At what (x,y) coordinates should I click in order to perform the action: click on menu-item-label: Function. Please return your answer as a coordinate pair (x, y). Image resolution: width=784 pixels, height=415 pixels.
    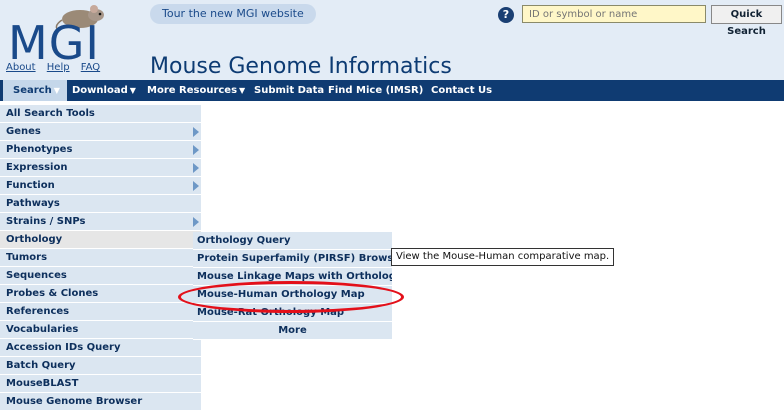
    Looking at the image, I should click on (30, 185).